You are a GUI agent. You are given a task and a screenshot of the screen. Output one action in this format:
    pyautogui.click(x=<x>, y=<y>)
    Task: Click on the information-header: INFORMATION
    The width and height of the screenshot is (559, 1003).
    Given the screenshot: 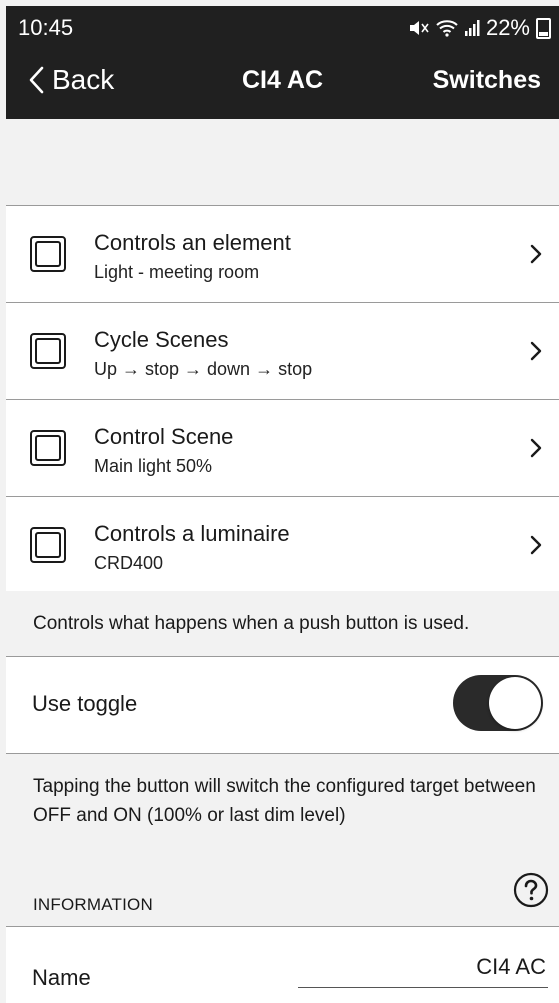 What is the action you would take?
    pyautogui.click(x=93, y=904)
    